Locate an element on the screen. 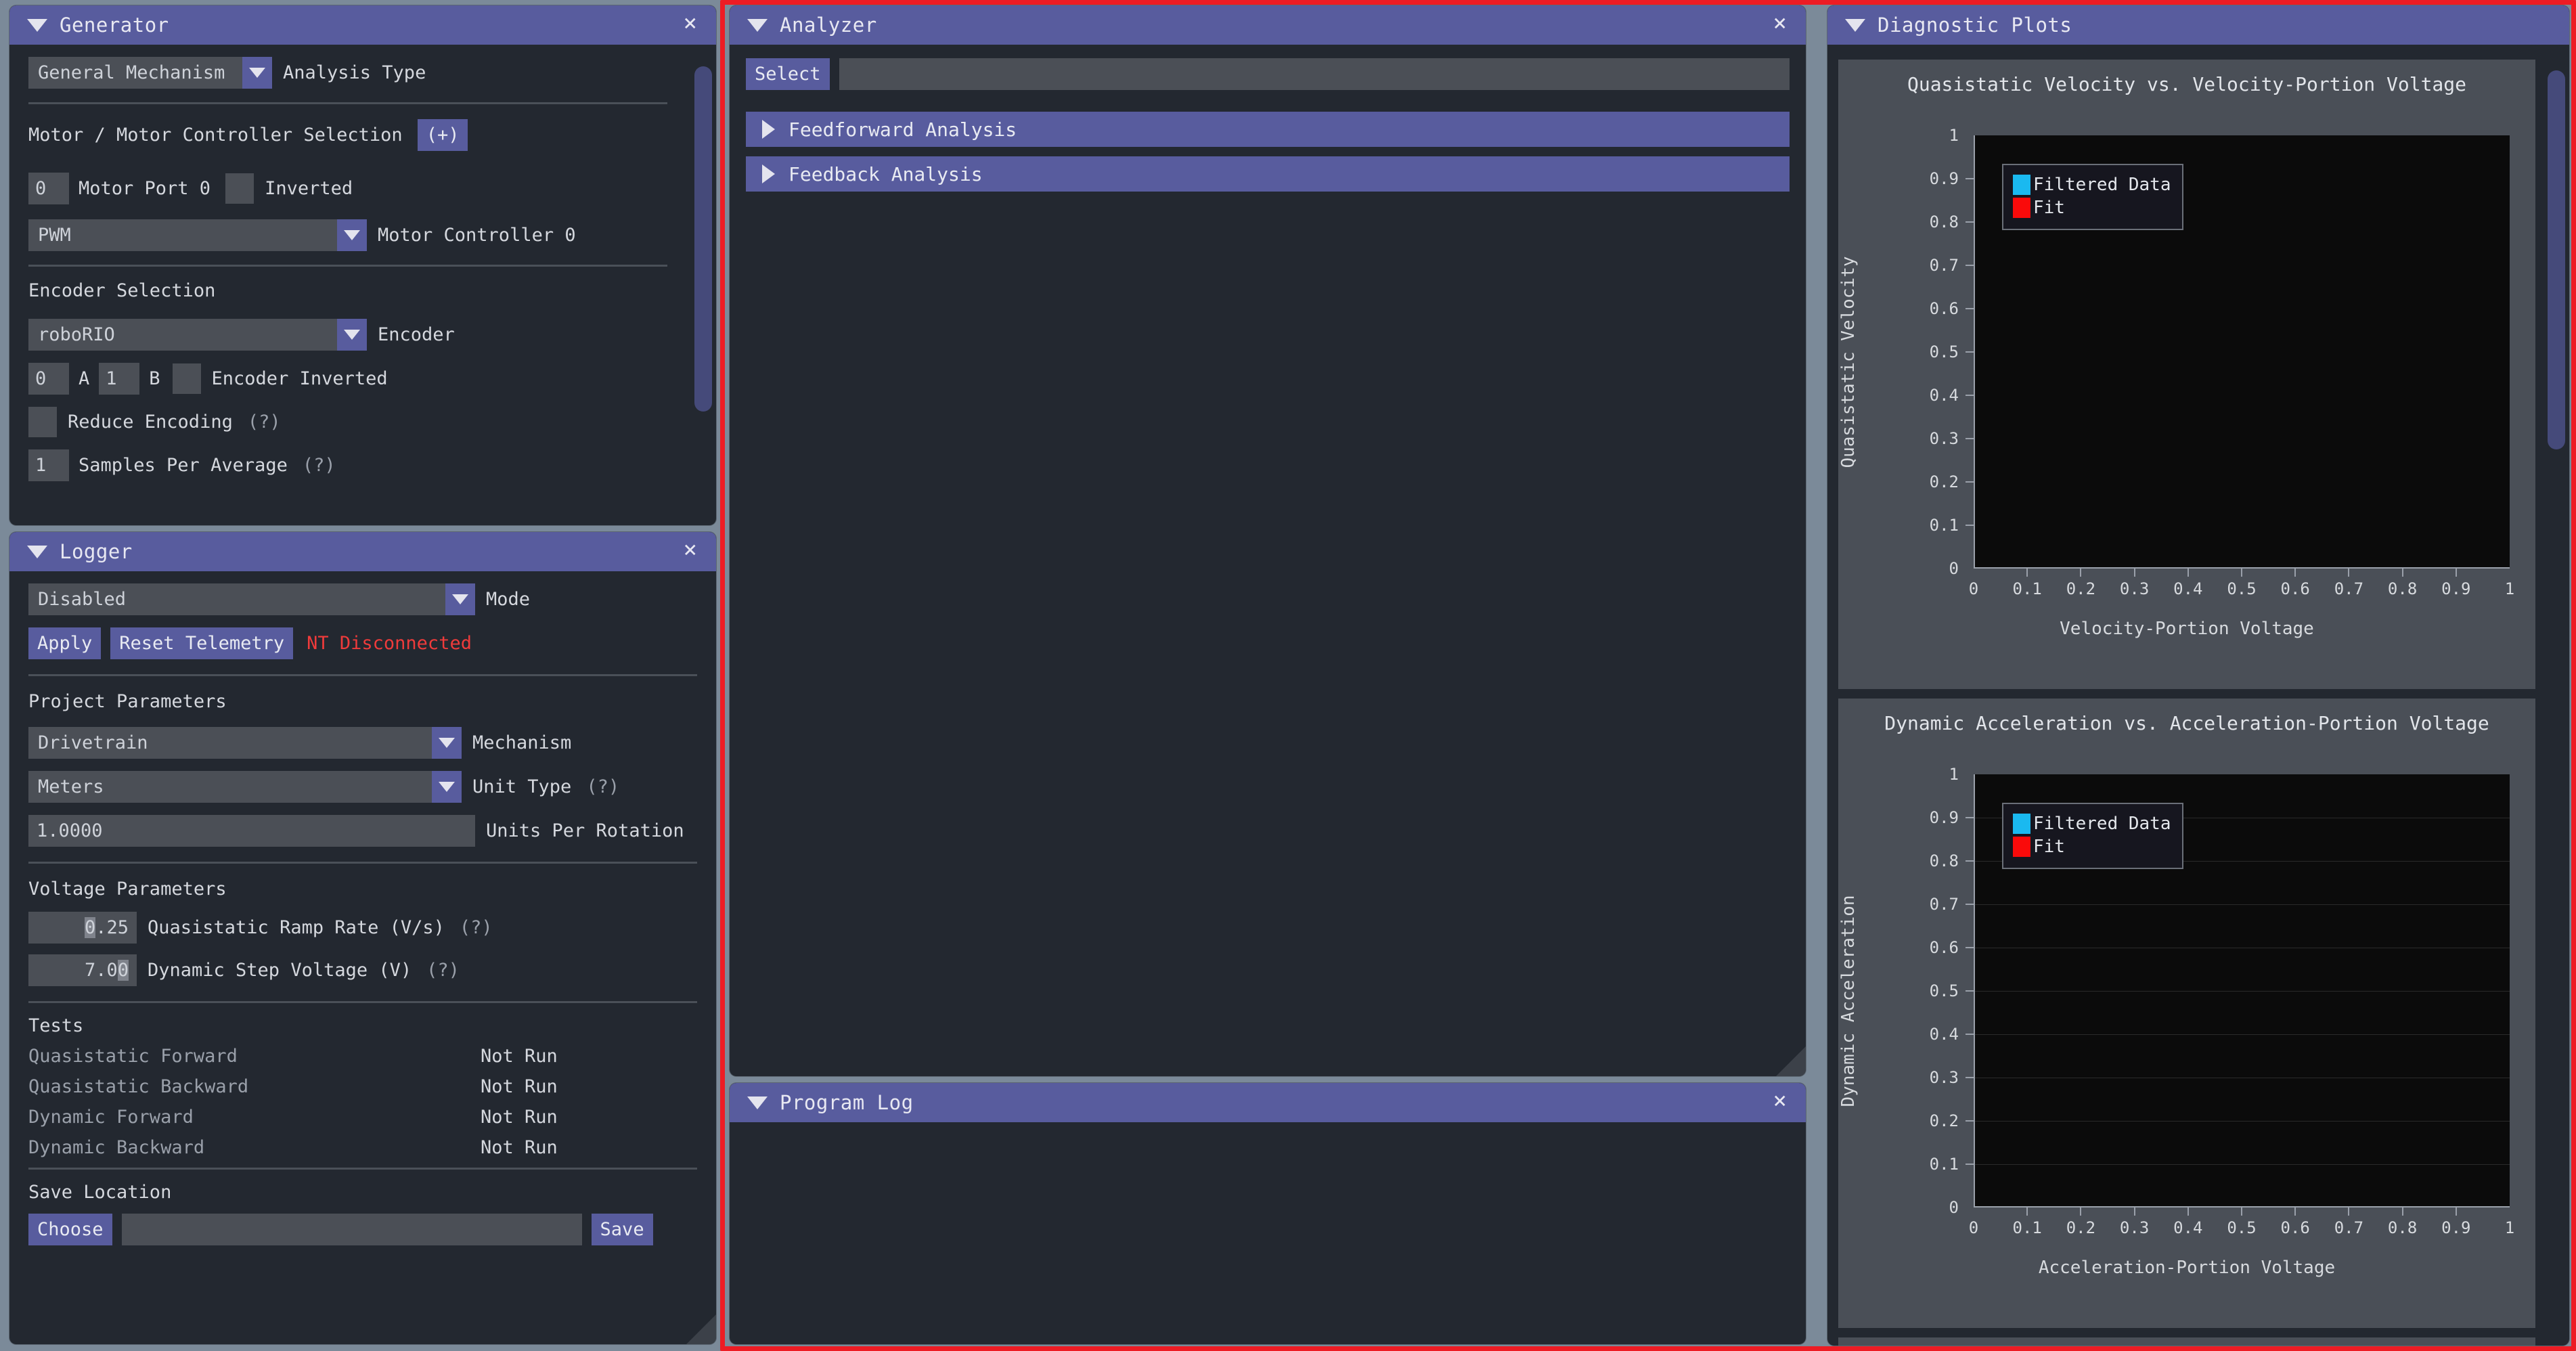 The width and height of the screenshot is (2576, 1351). reduce-encoding-help-icon: (?) is located at coordinates (264, 423).